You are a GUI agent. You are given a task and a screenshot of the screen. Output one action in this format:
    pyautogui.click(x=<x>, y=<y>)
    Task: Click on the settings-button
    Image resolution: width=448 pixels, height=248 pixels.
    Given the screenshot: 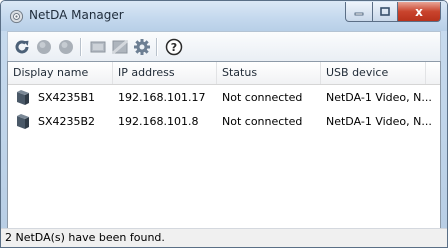 What is the action you would take?
    pyautogui.click(x=142, y=47)
    